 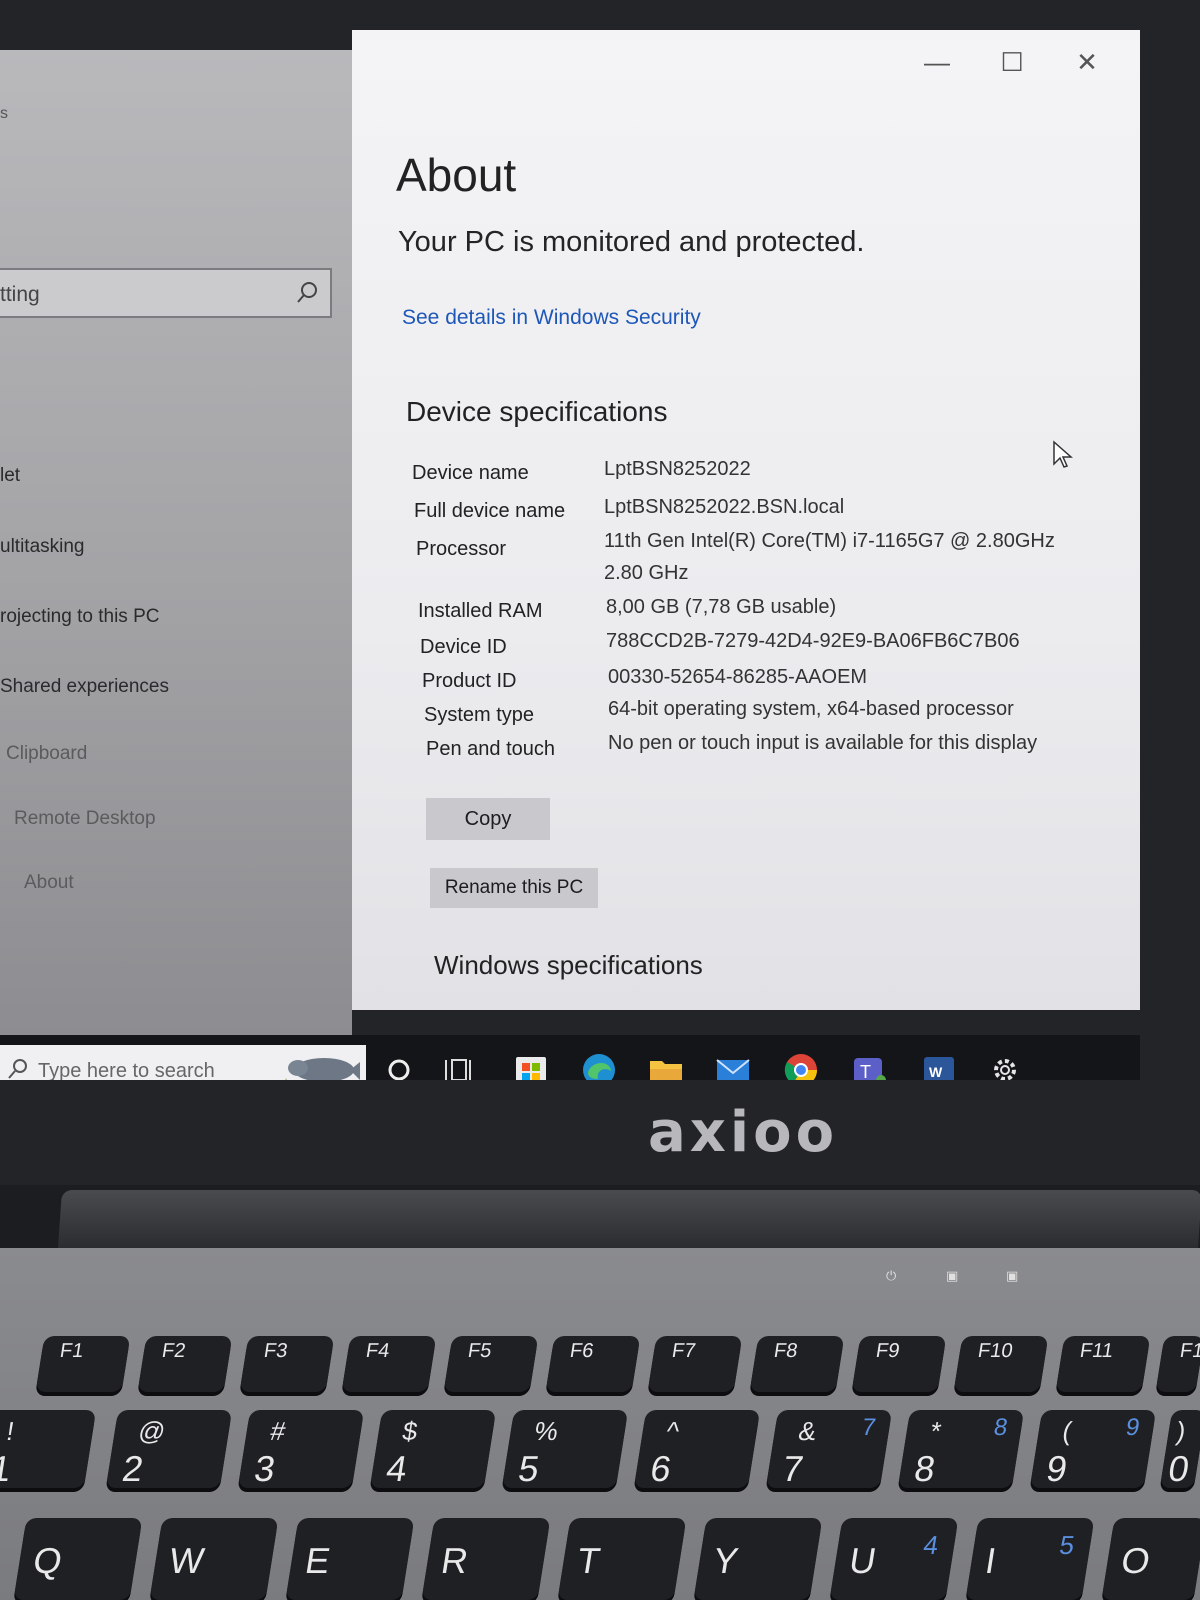 What do you see at coordinates (42, 547) in the screenshot?
I see `nav-item-multitasking: ultitasking` at bounding box center [42, 547].